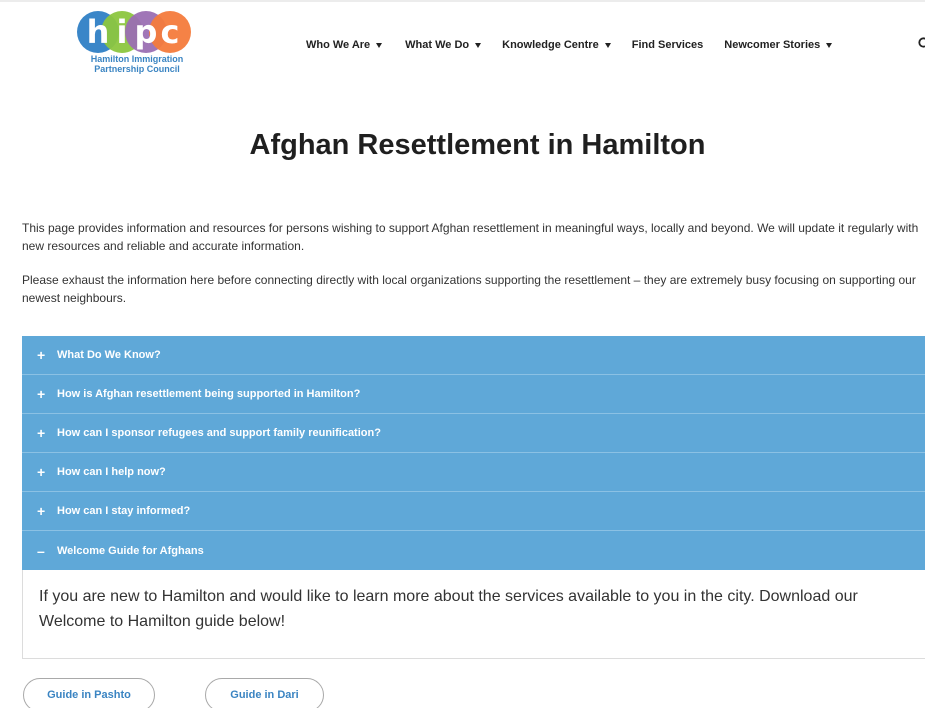 This screenshot has width=925, height=708. I want to click on guide-dari-button: Guide in Dari, so click(264, 693).